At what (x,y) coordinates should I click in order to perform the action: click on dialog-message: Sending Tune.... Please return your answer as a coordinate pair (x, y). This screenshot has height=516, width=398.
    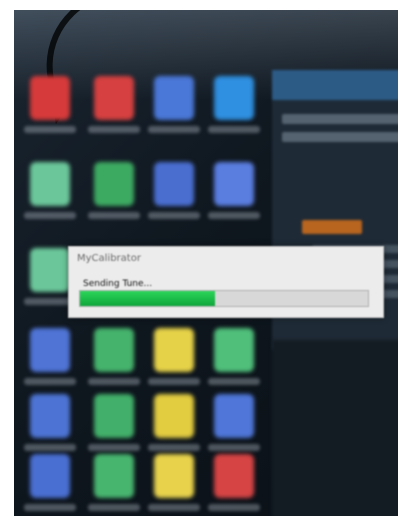
    Looking at the image, I should click on (118, 284).